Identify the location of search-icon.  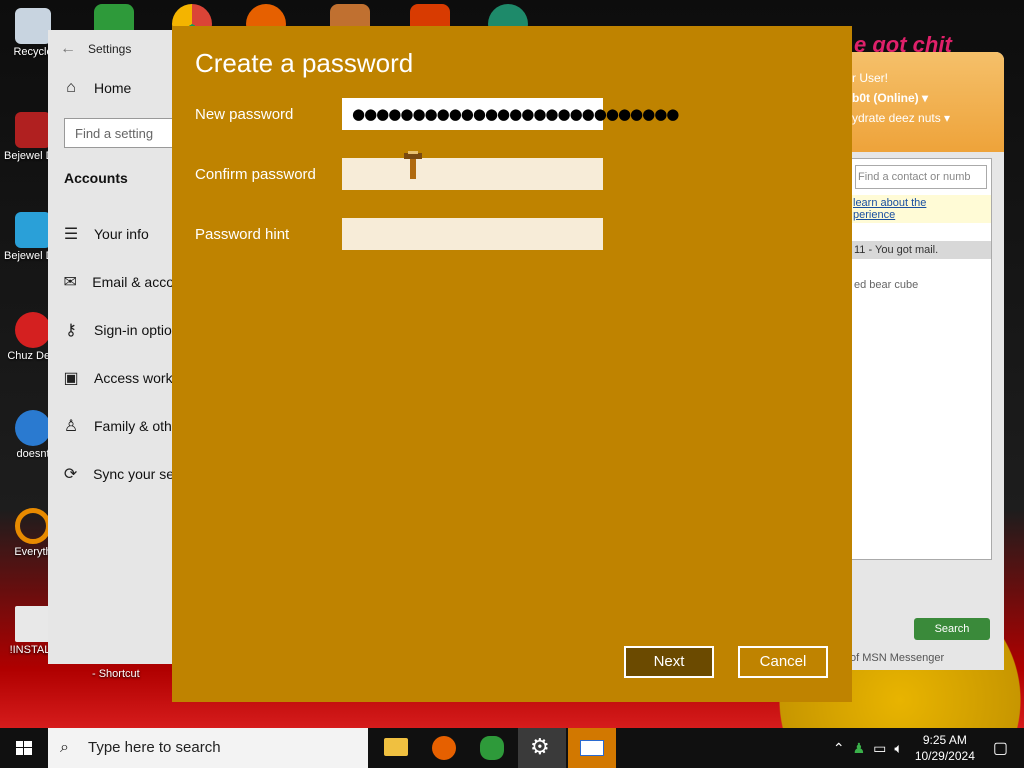
(33, 526).